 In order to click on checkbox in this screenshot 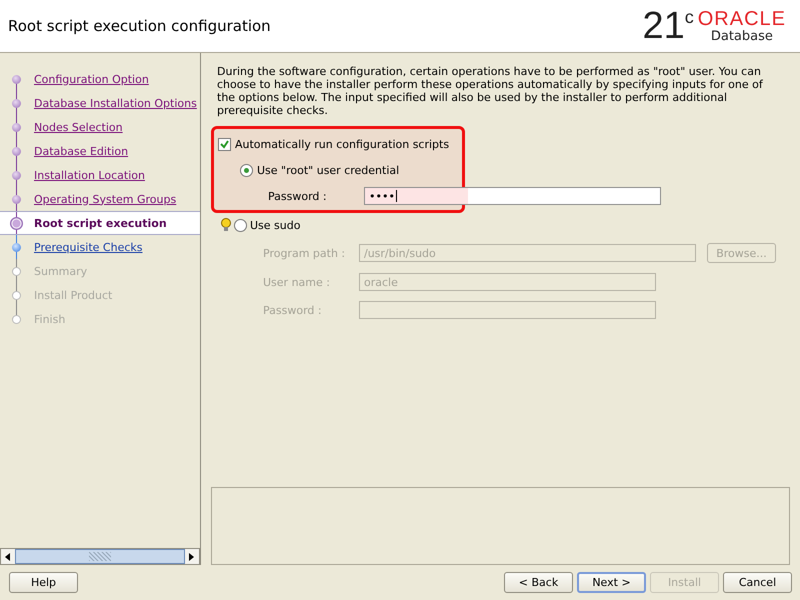, I will do `click(224, 144)`.